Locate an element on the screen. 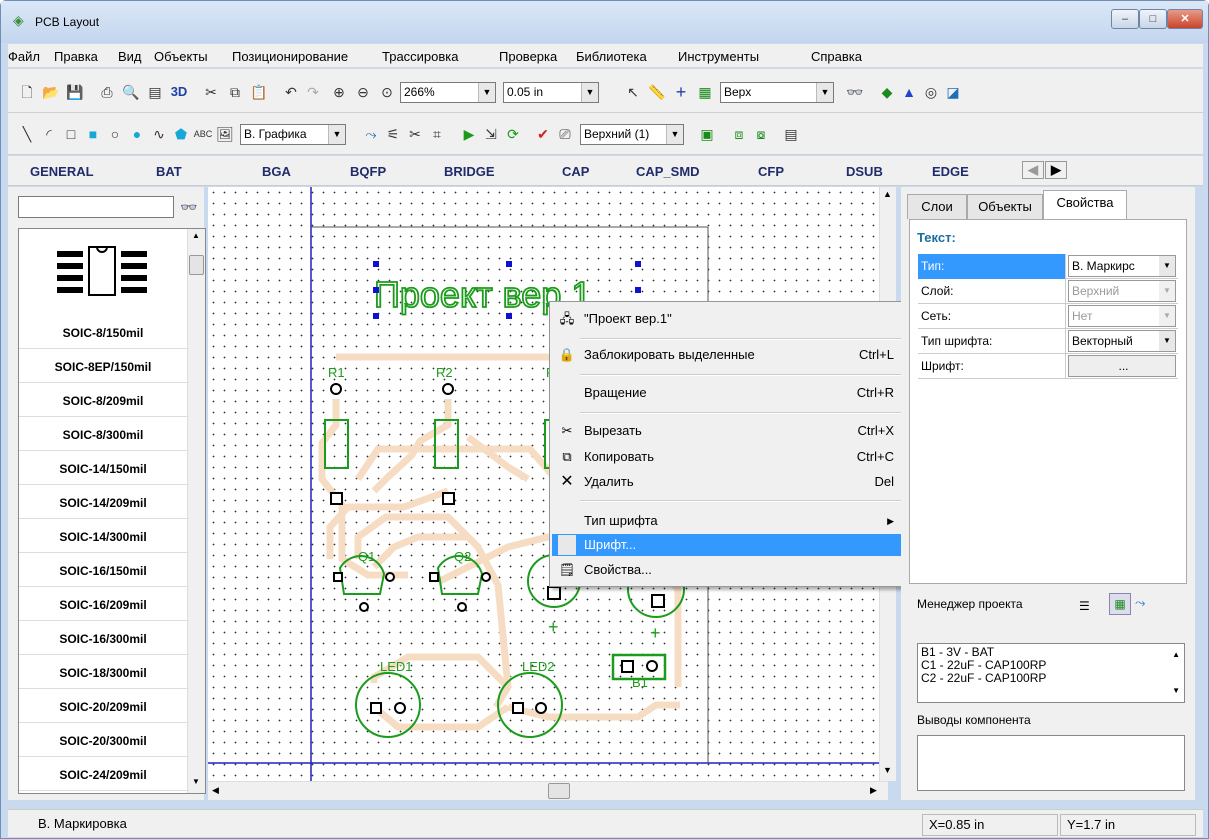 Image resolution: width=1209 pixels, height=839 pixels. menu-routing: Трассировка is located at coordinates (420, 56).